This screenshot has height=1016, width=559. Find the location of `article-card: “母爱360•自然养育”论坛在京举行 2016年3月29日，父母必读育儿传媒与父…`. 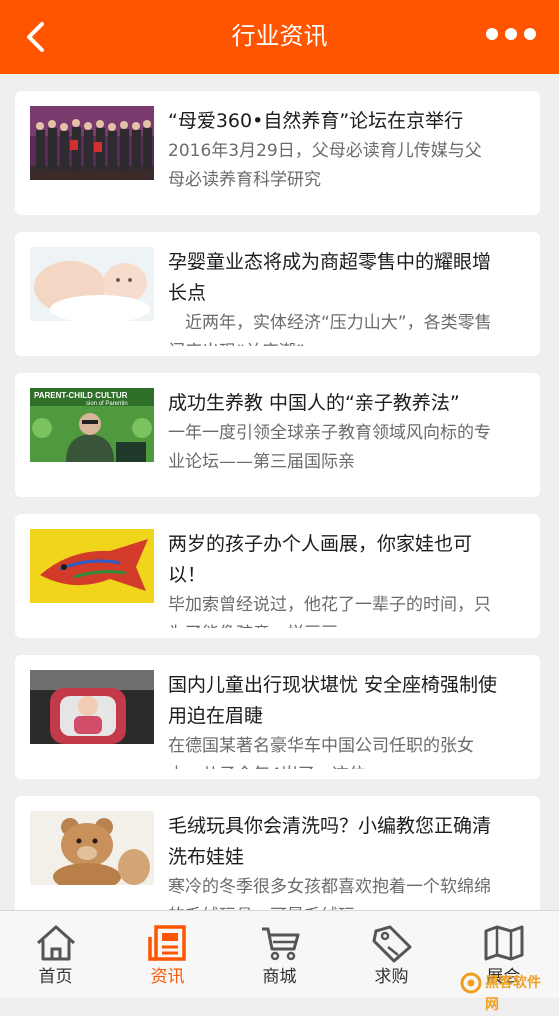

article-card: “母爱360•自然养育”论坛在京举行 2016年3月29日，父母必读育儿传媒与父… is located at coordinates (277, 153).